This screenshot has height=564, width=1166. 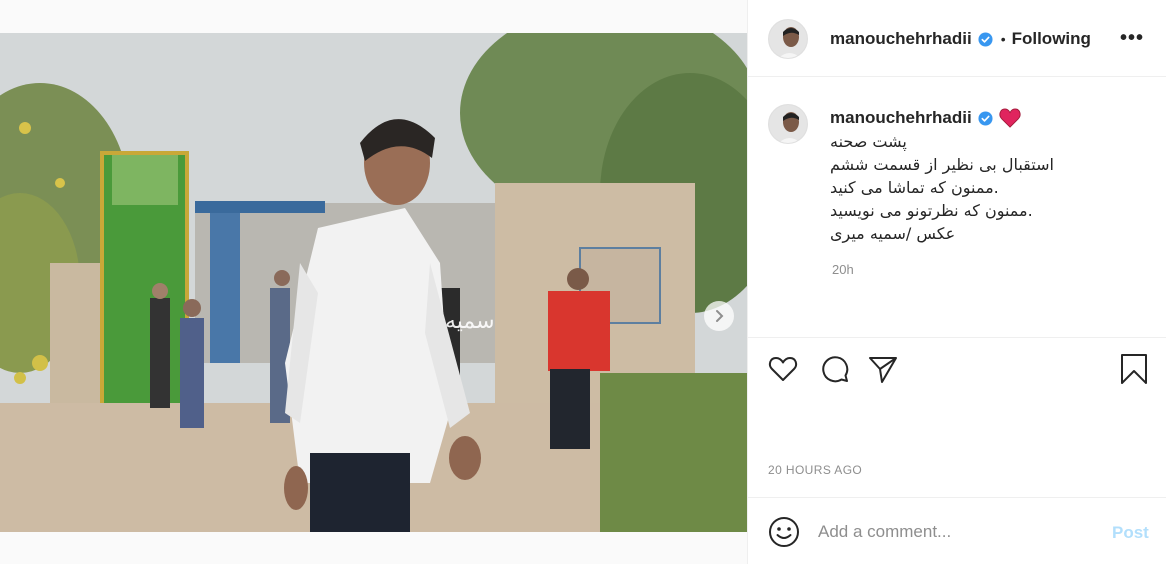 I want to click on bookmark-icon, so click(x=1134, y=369).